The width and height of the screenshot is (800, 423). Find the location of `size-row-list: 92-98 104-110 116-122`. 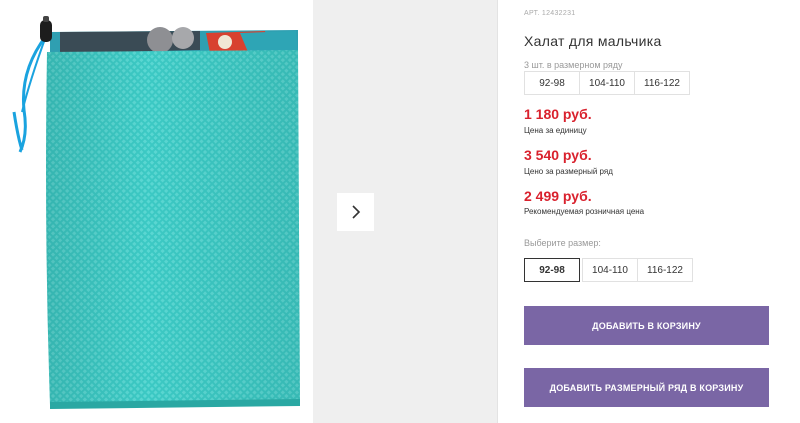

size-row-list: 92-98 104-110 116-122 is located at coordinates (607, 83).